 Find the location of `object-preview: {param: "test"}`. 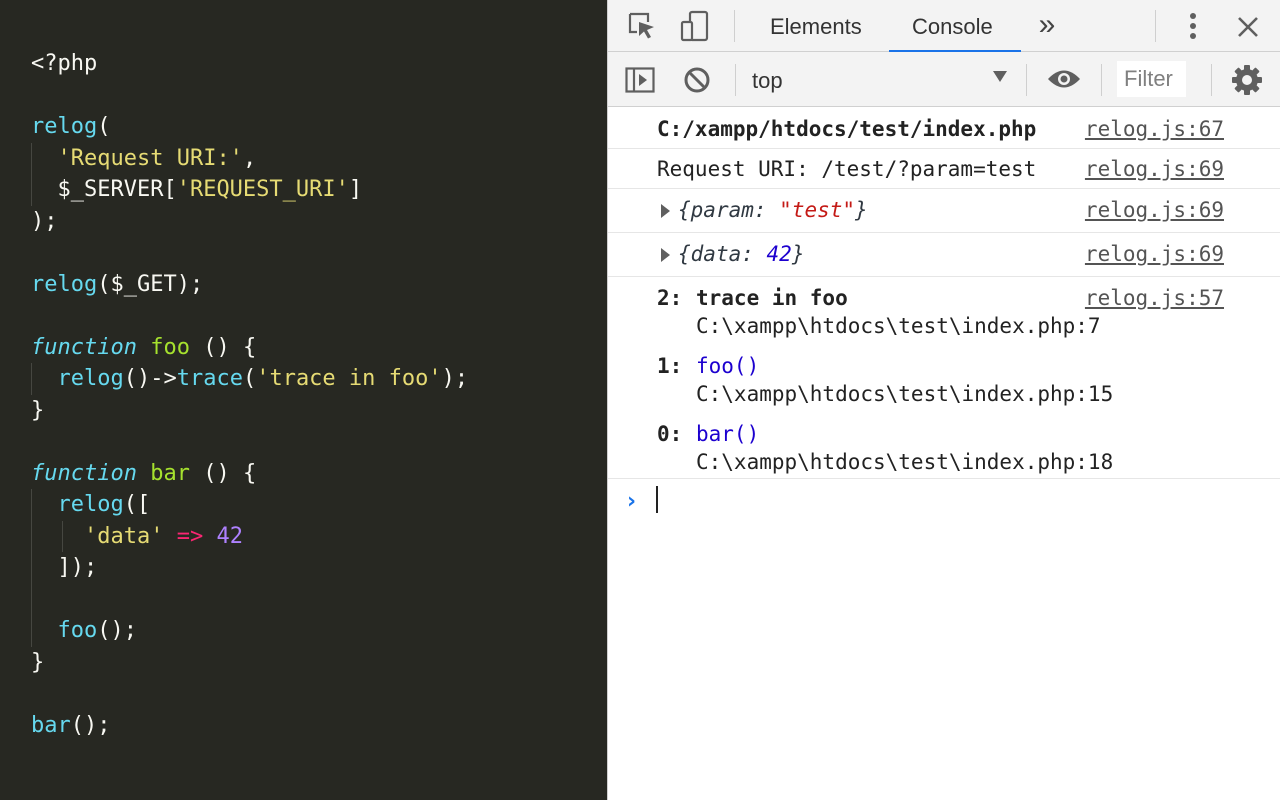

object-preview: {param: "test"} is located at coordinates (773, 210).